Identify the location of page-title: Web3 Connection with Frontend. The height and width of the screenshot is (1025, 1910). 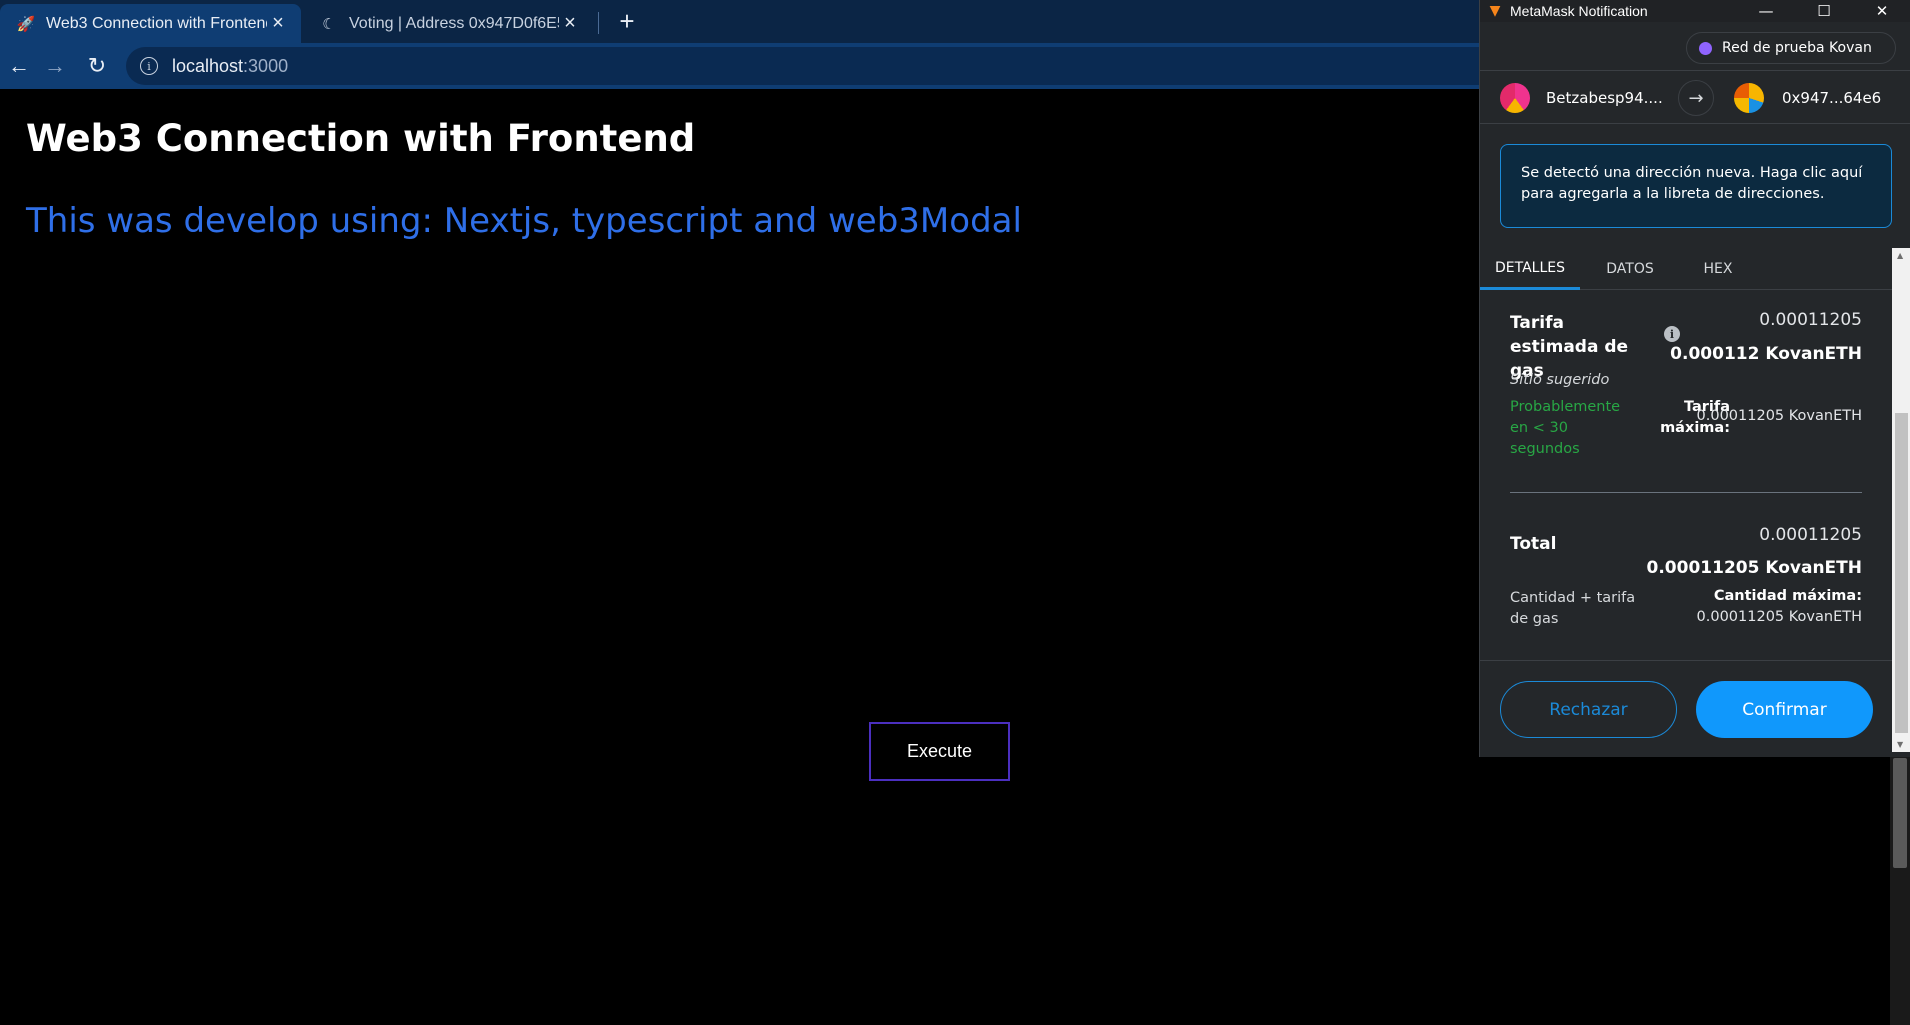
(361, 138).